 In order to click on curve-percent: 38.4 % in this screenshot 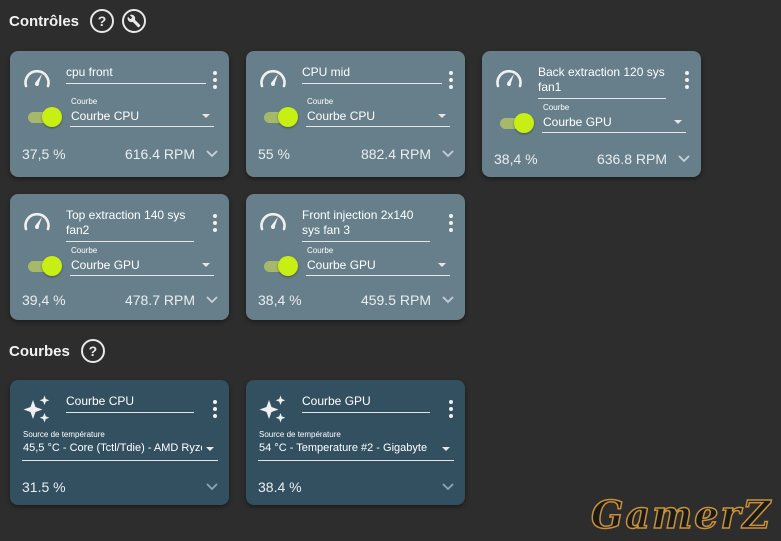, I will do `click(280, 487)`.